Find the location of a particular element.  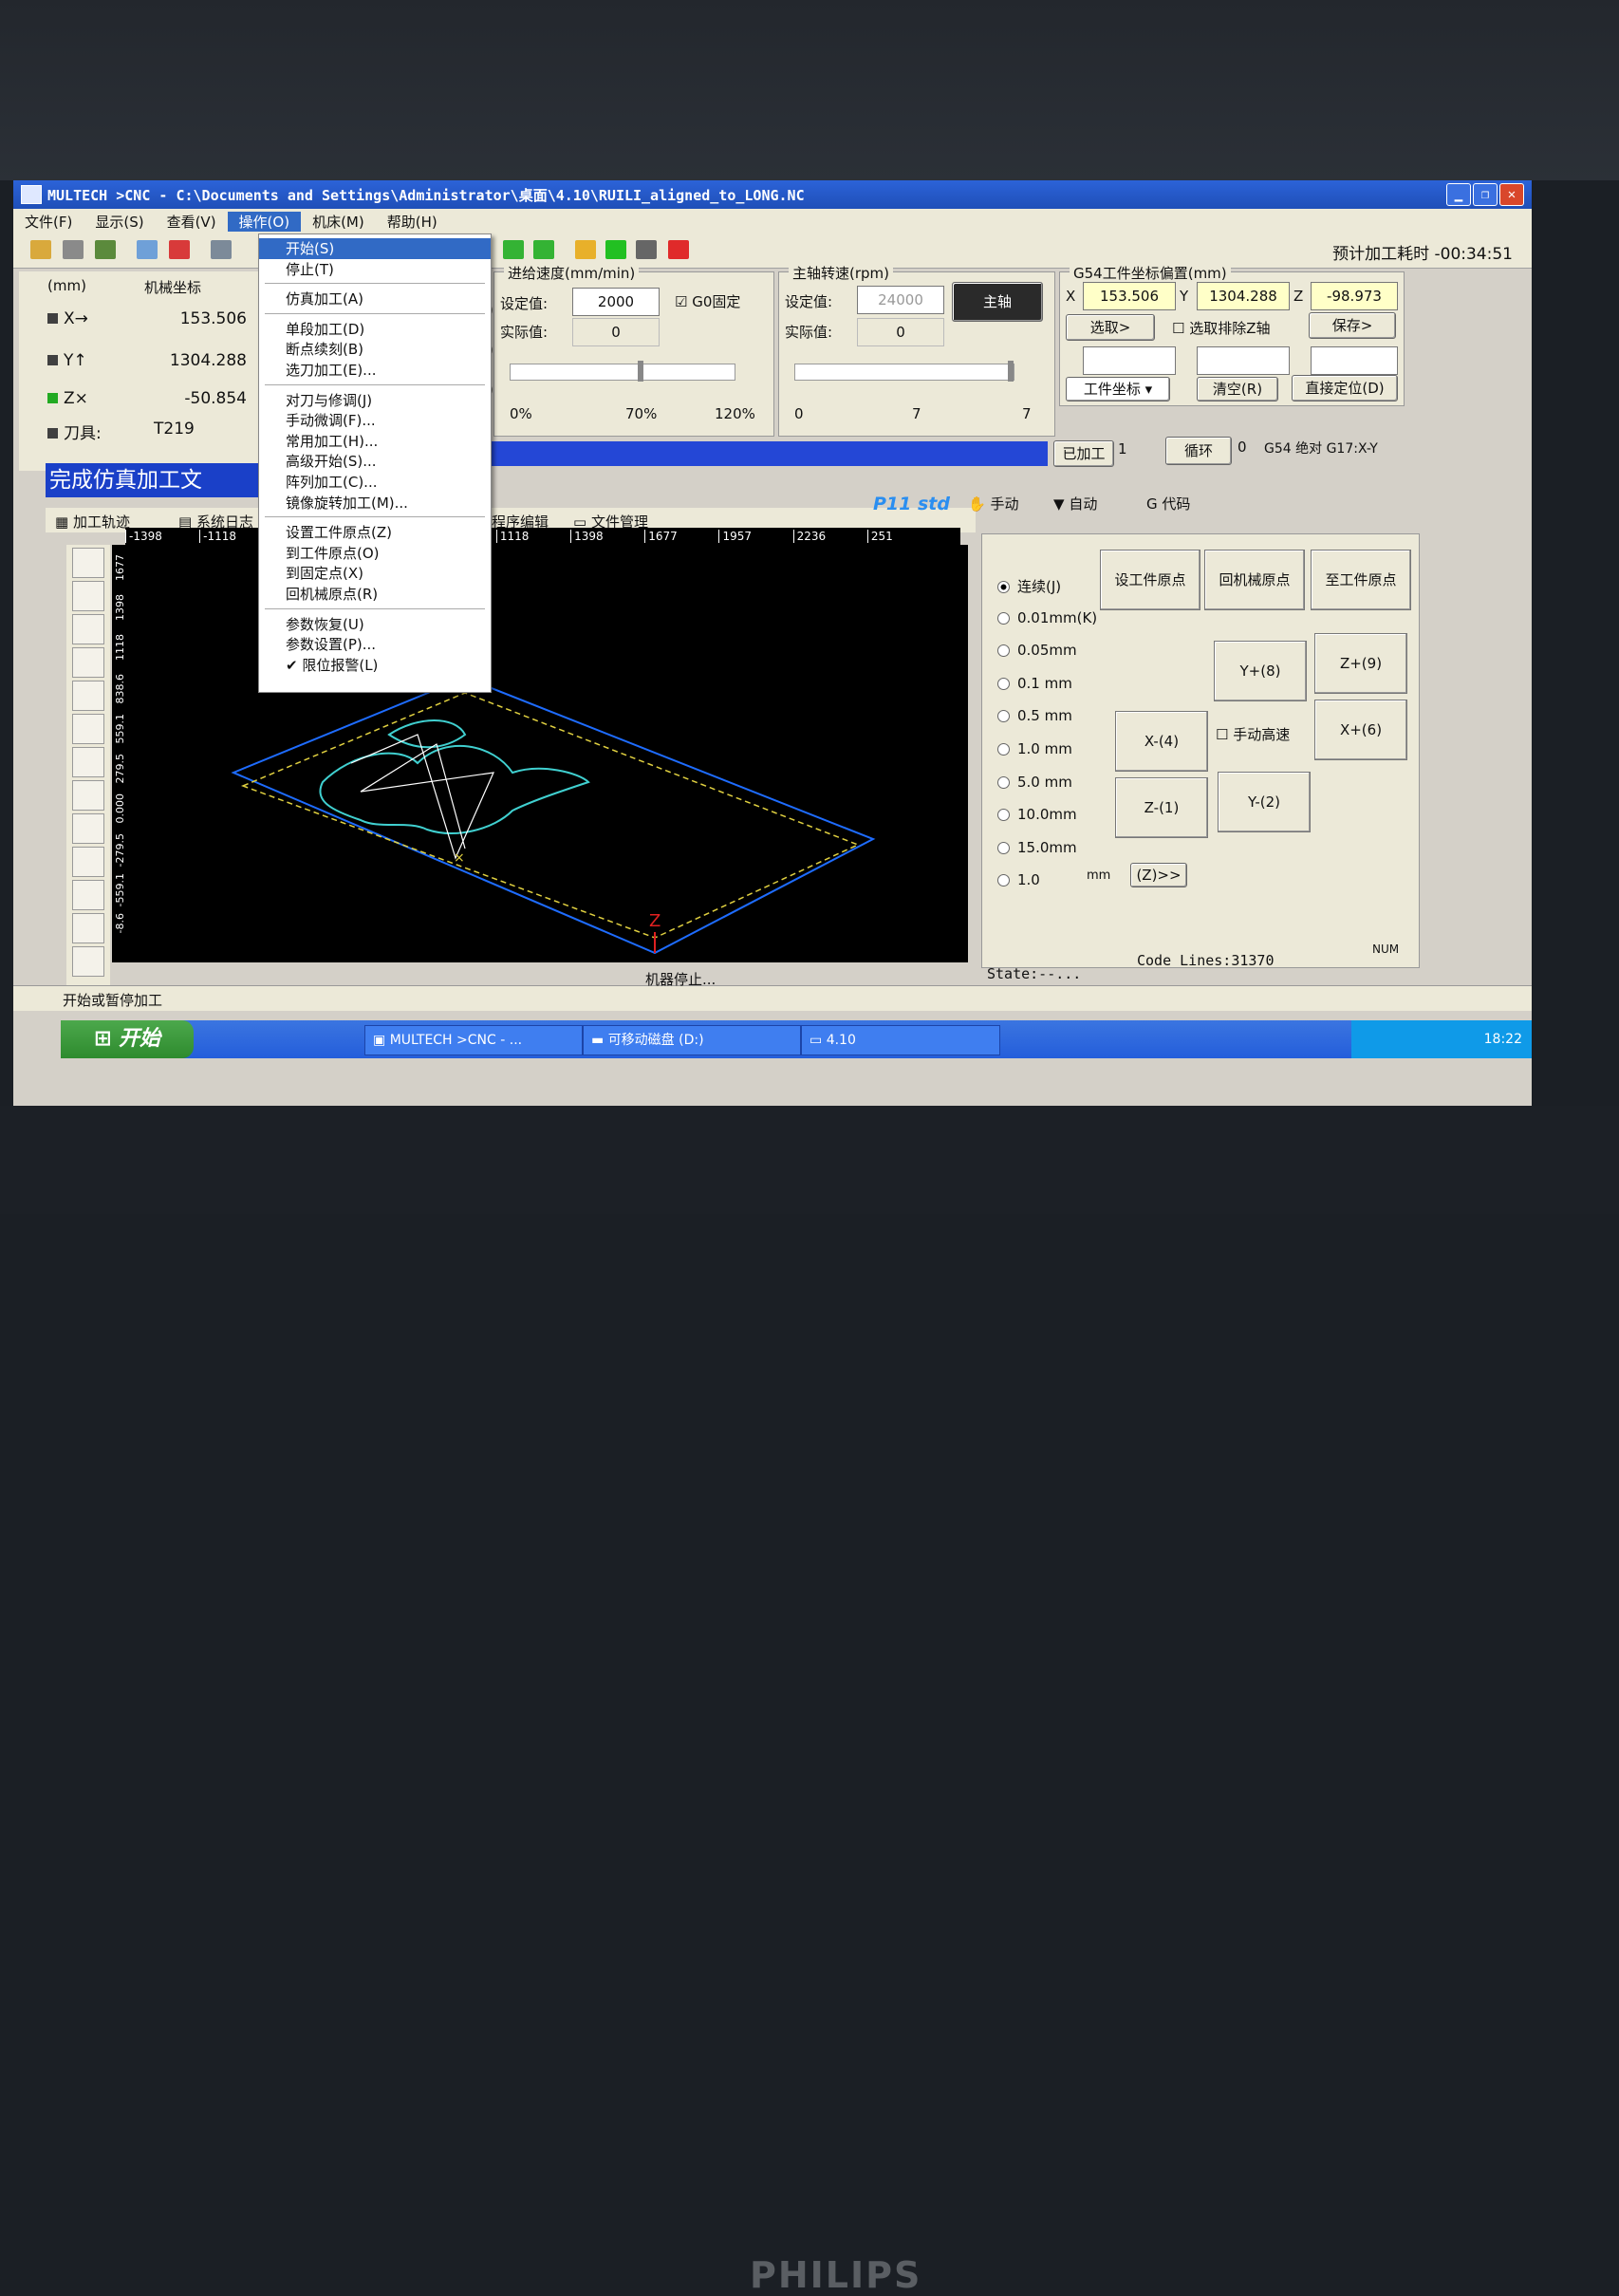

simulate-icon is located at coordinates (585, 250).